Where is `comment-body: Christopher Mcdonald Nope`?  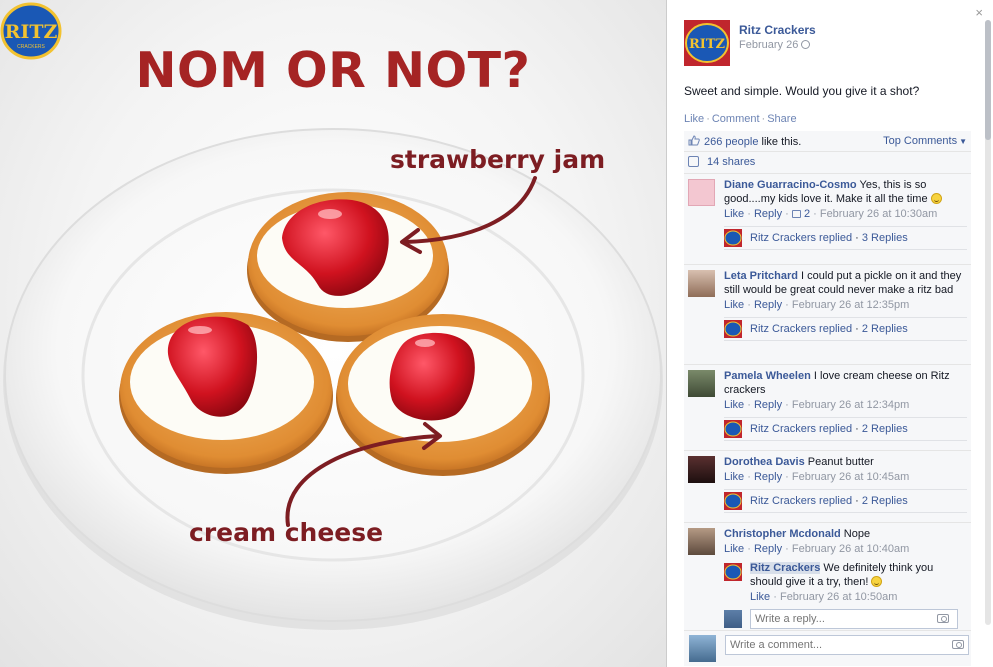
comment-body: Christopher Mcdonald Nope is located at coordinates (845, 534).